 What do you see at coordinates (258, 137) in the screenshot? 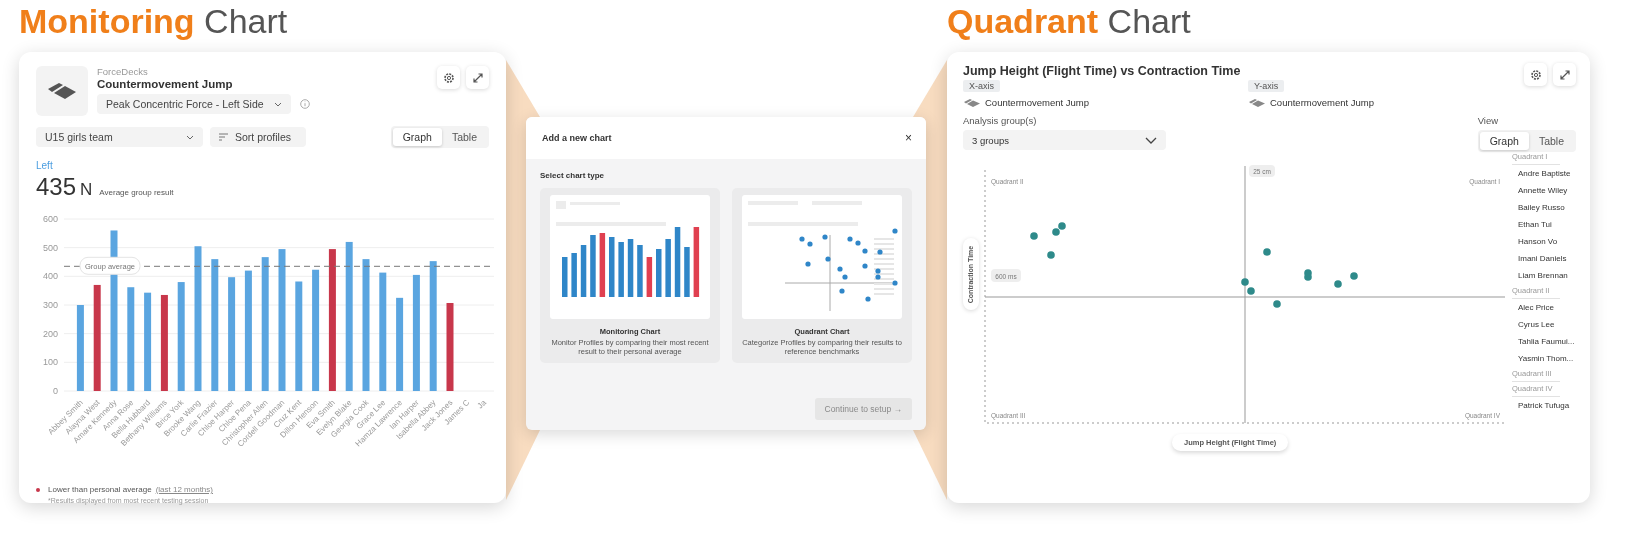
I see `sort-button: Sort profiles` at bounding box center [258, 137].